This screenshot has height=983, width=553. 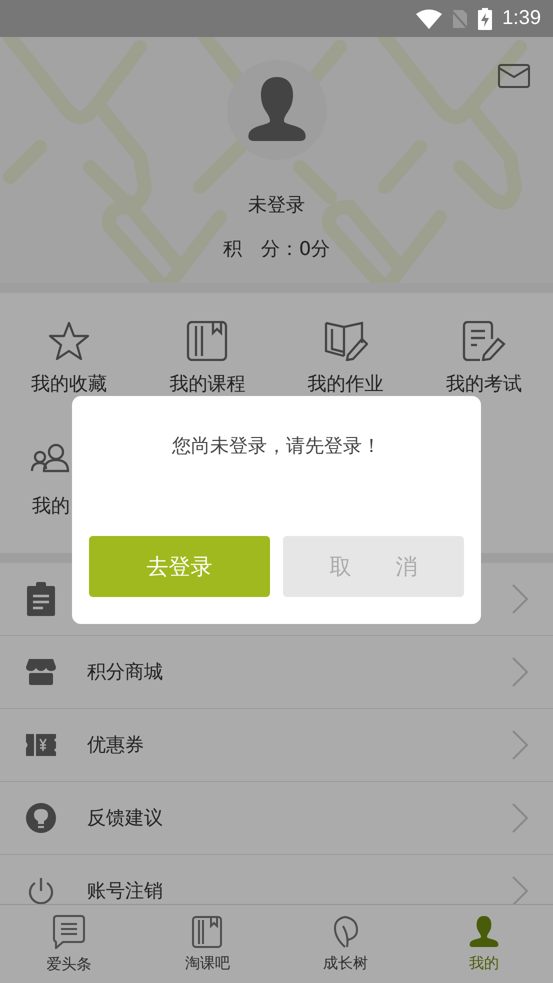 I want to click on chat-icon, so click(x=69, y=931).